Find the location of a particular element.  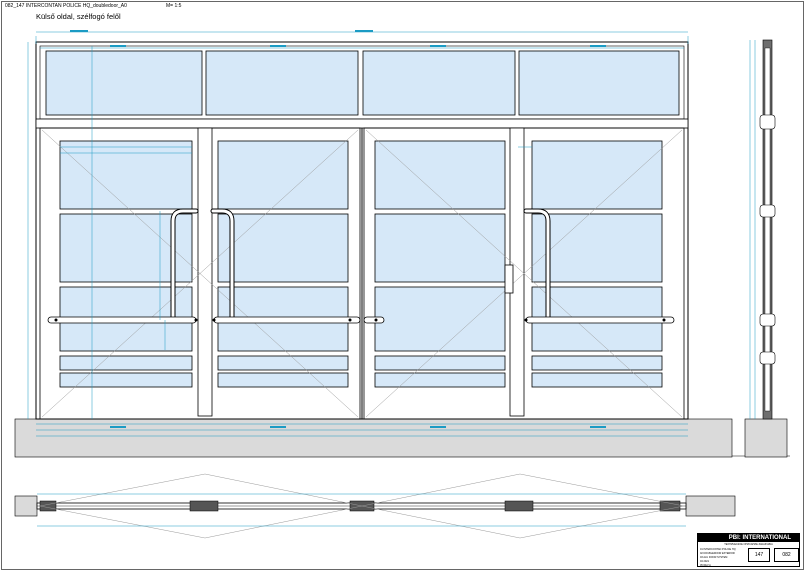

drawing-scale: M= 1:5 is located at coordinates (174, 6).